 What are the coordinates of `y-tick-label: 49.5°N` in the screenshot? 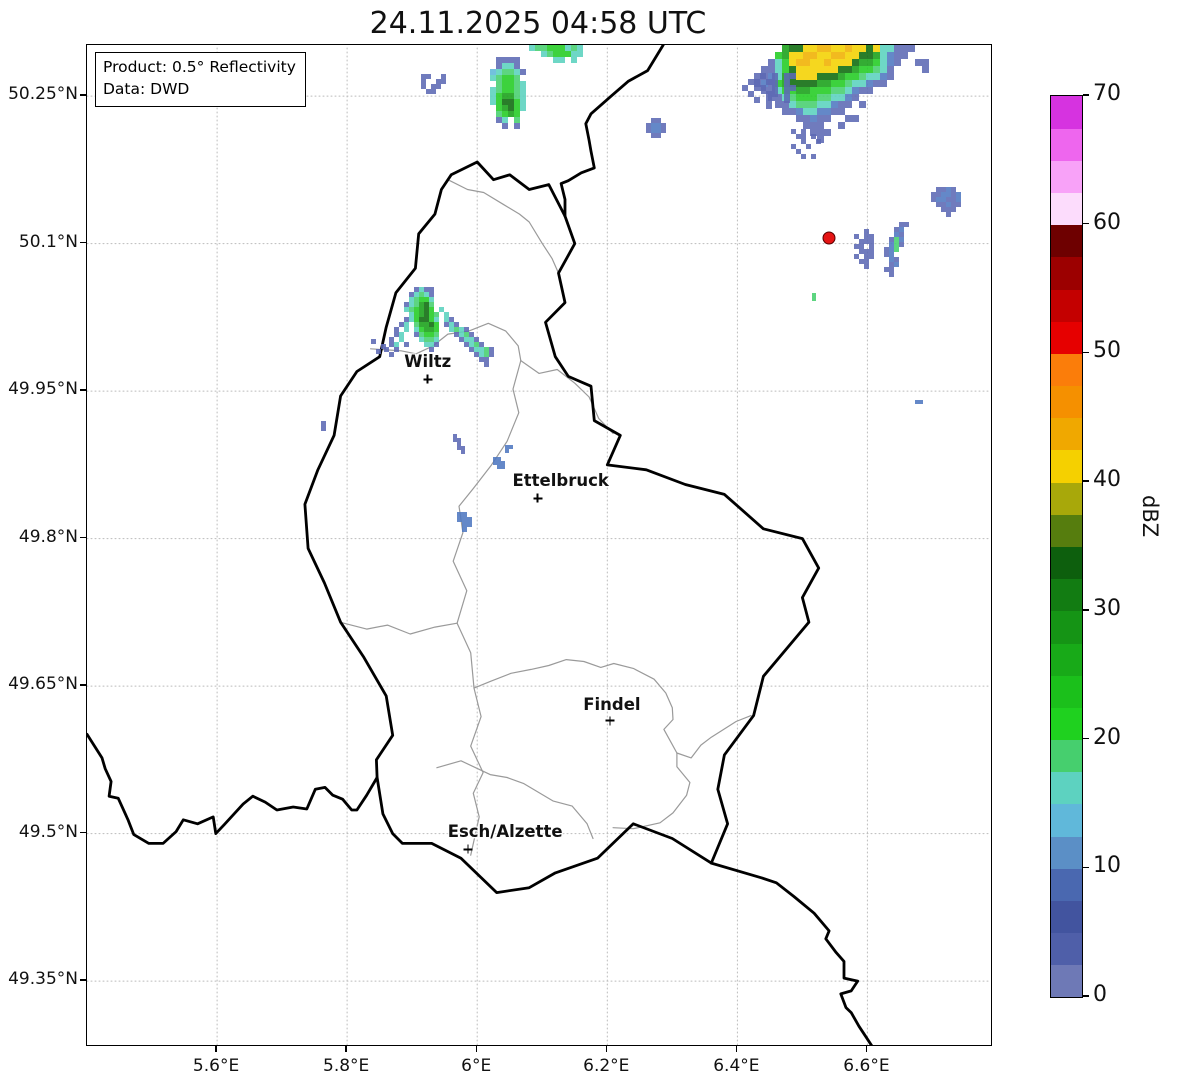 It's located at (48, 831).